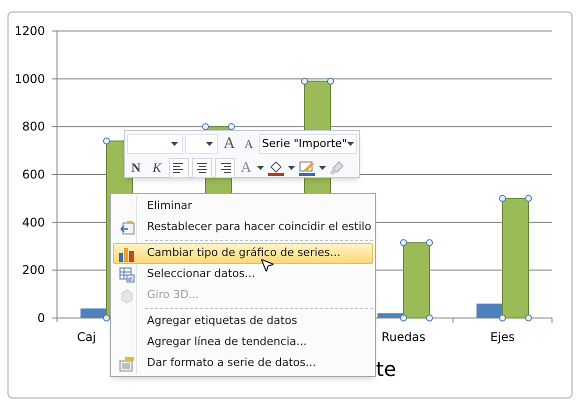 This screenshot has height=406, width=580. Describe the element at coordinates (127, 254) in the screenshot. I see `bar-chart-icon` at that location.